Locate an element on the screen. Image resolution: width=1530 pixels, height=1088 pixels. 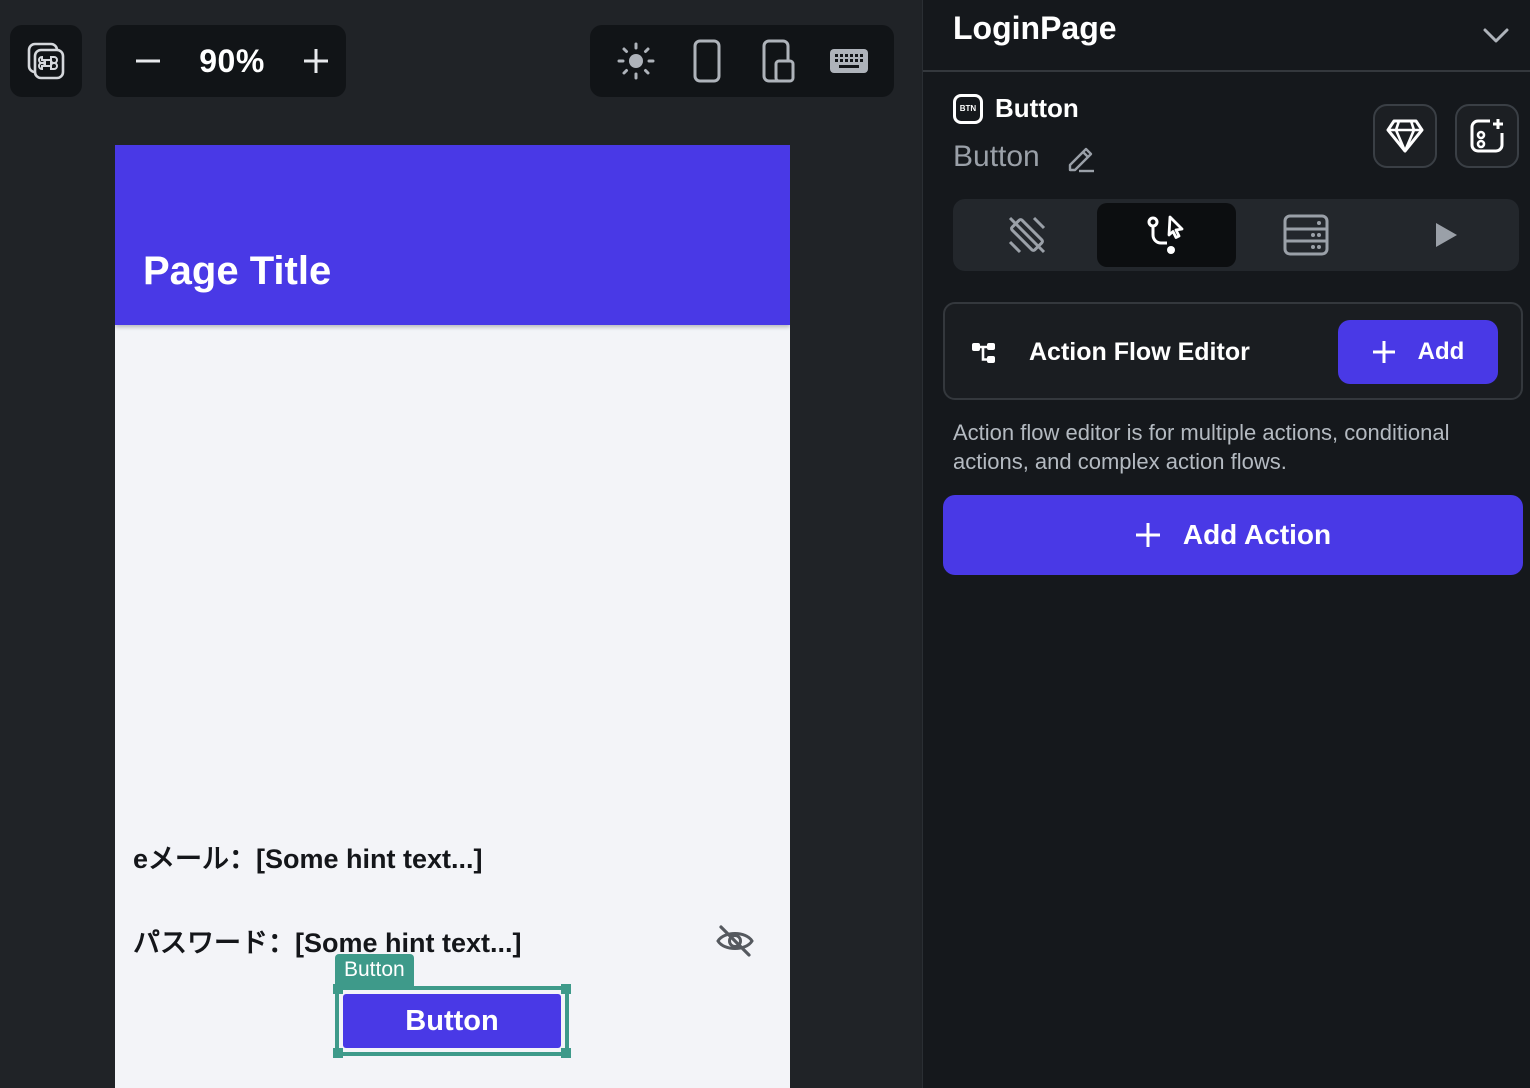
zoom-control: 90% is located at coordinates (226, 61).